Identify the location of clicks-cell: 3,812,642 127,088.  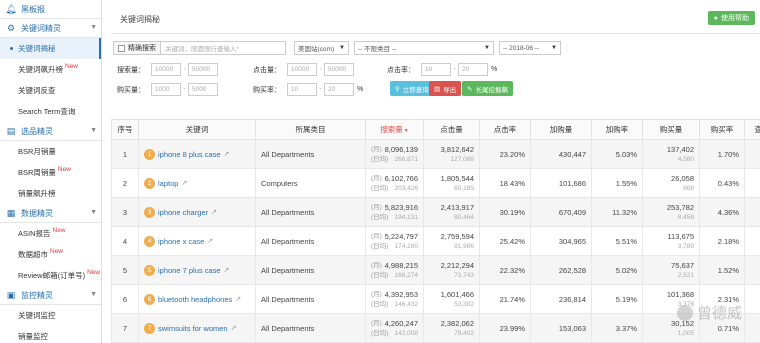
(451, 154).